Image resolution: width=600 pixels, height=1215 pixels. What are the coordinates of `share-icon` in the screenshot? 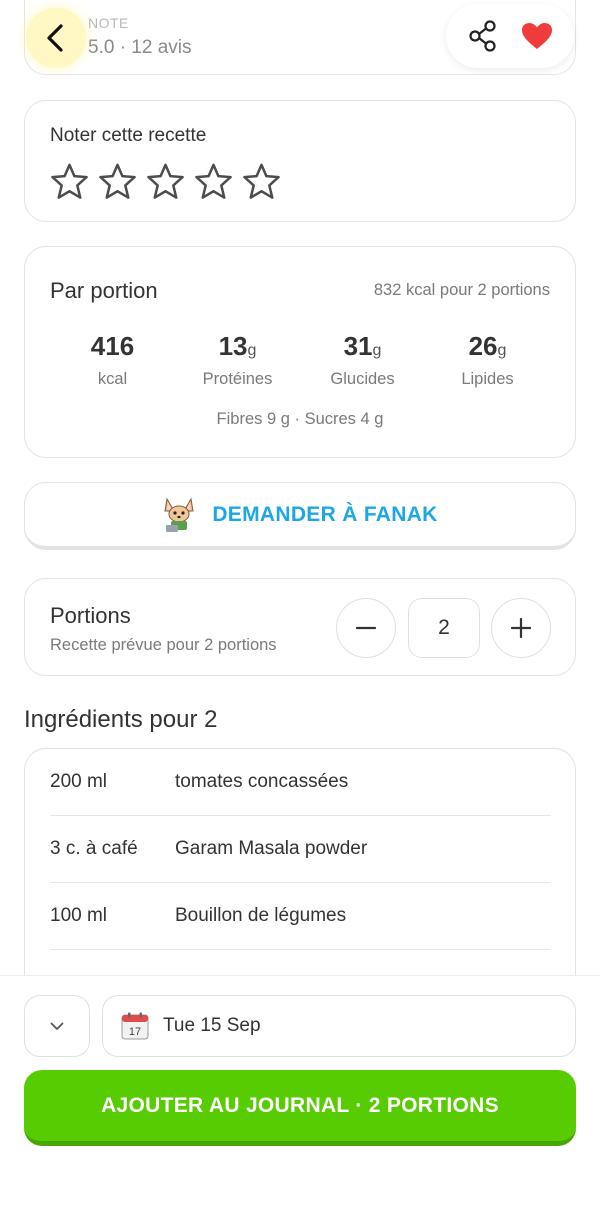 It's located at (482, 36).